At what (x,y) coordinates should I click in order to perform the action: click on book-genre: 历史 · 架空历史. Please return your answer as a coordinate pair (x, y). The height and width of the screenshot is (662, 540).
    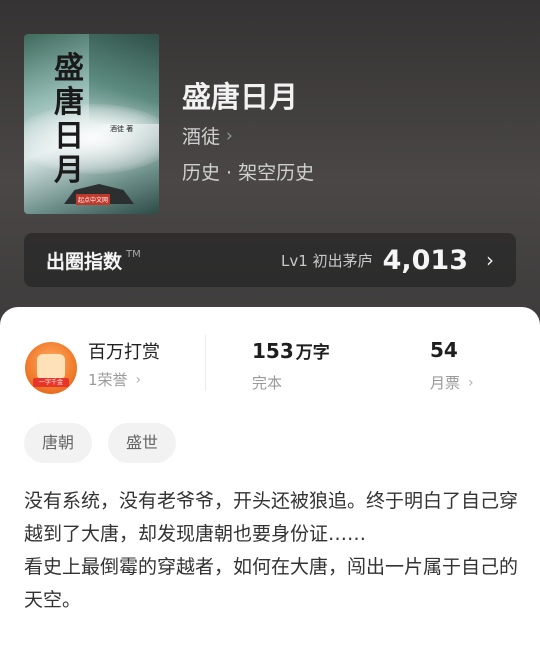
    Looking at the image, I should click on (248, 173).